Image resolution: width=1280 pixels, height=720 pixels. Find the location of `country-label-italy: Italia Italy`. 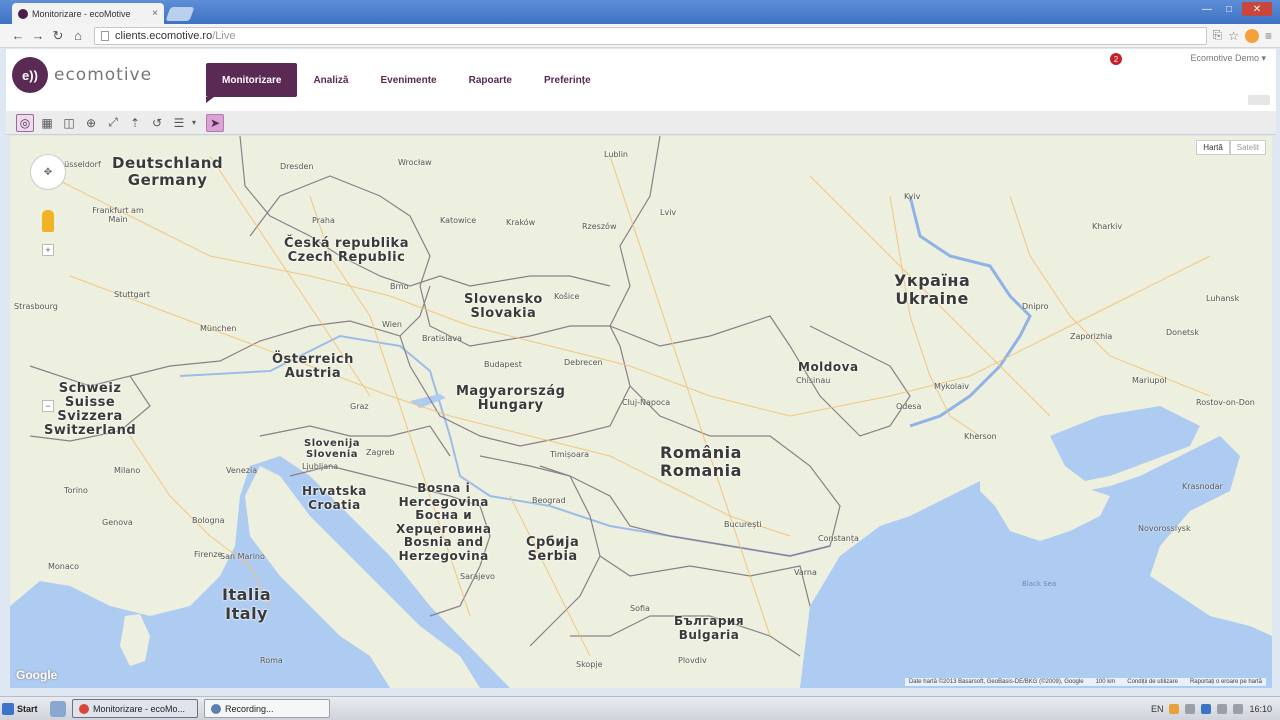

country-label-italy: Italia Italy is located at coordinates (247, 604).